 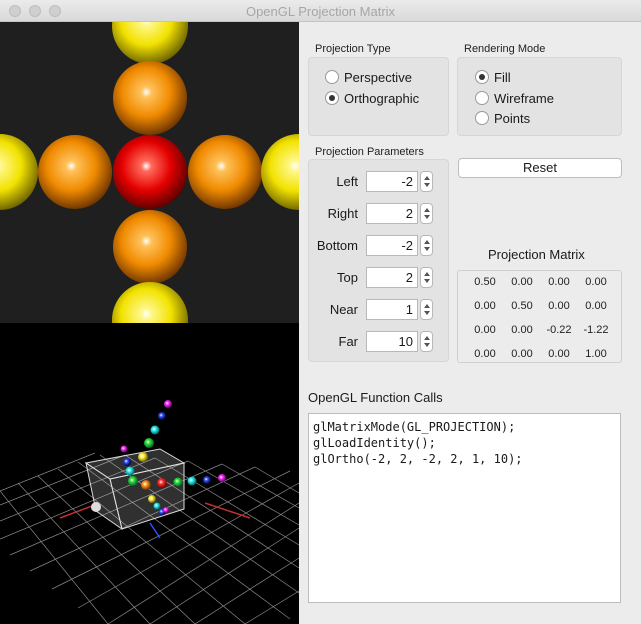 I want to click on window-title: OpenGL Projection Matrix, so click(x=320, y=11).